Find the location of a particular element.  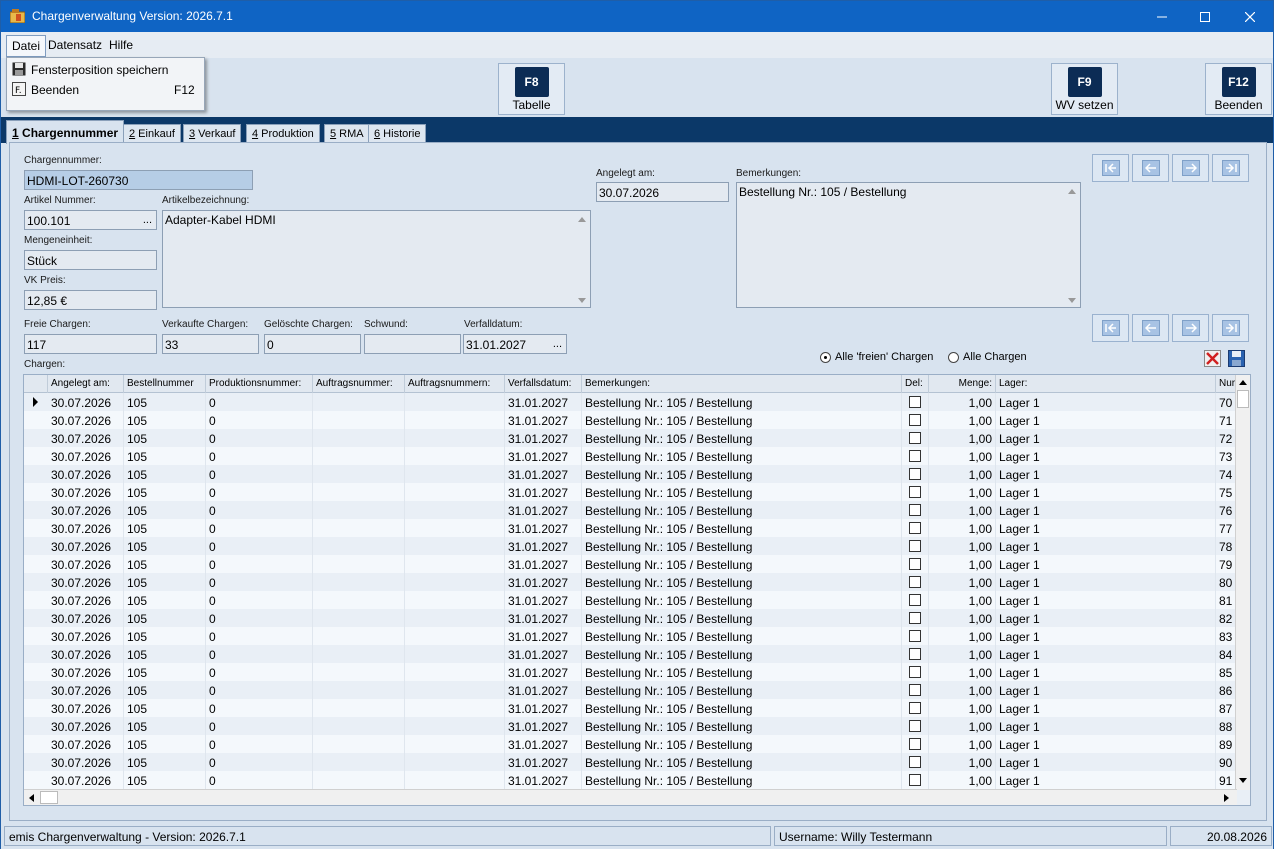

maximize-button is located at coordinates (1205, 16).